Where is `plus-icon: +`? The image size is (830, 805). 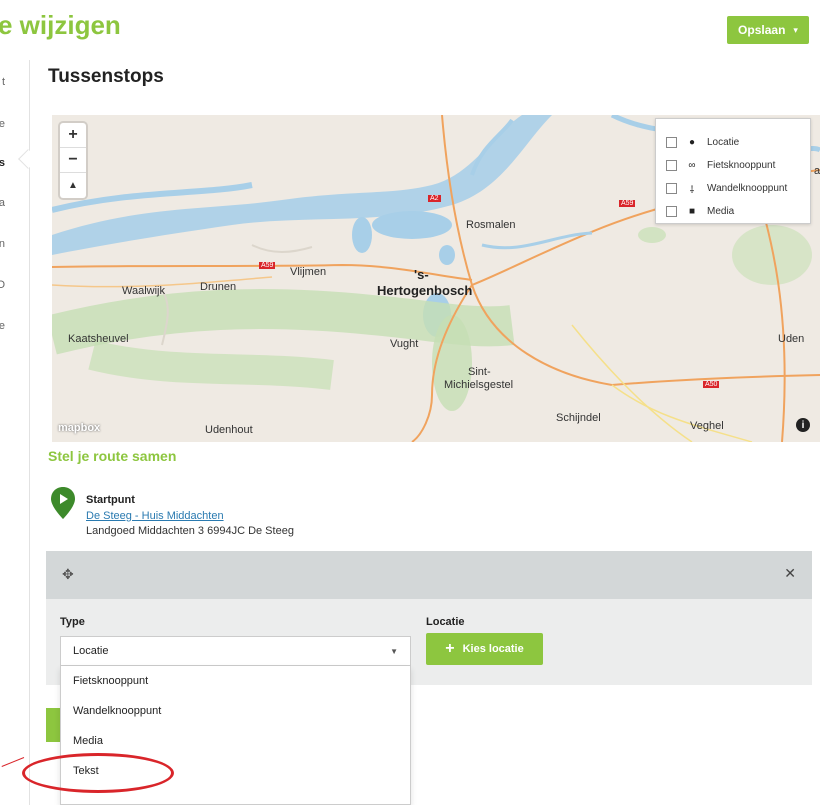
plus-icon: + is located at coordinates (450, 648).